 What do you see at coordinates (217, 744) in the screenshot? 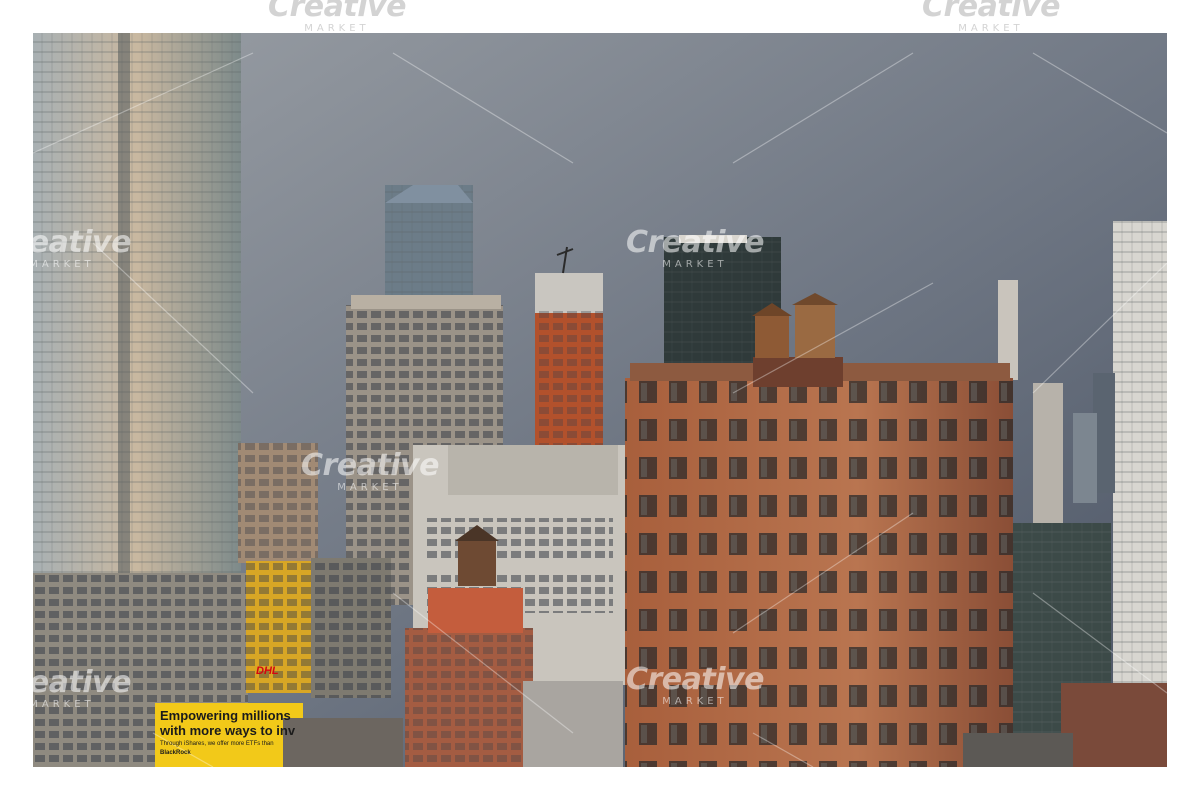
I see `billboard-body: Through iShares, we offer more ETFs than` at bounding box center [217, 744].